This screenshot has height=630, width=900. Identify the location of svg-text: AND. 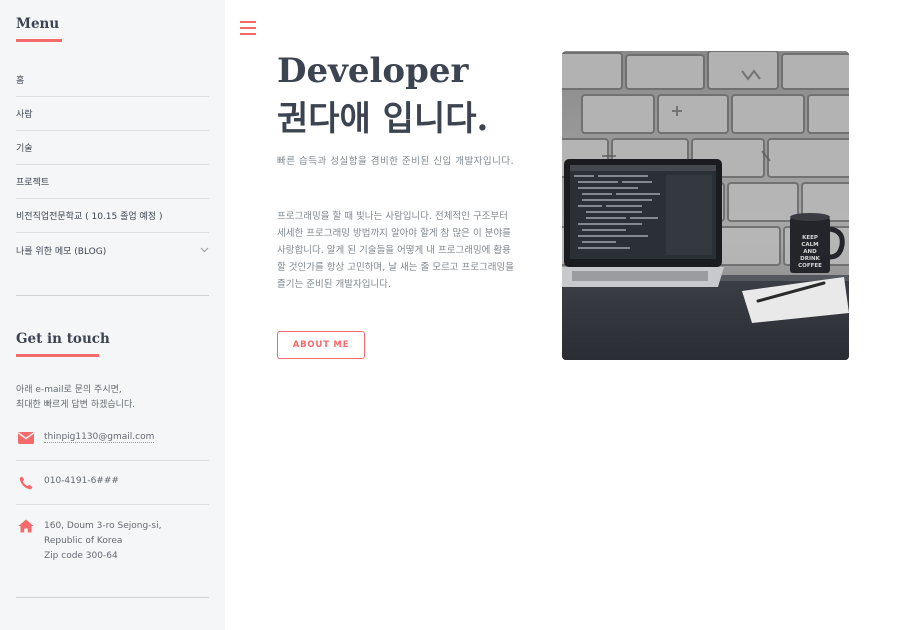
(810, 252).